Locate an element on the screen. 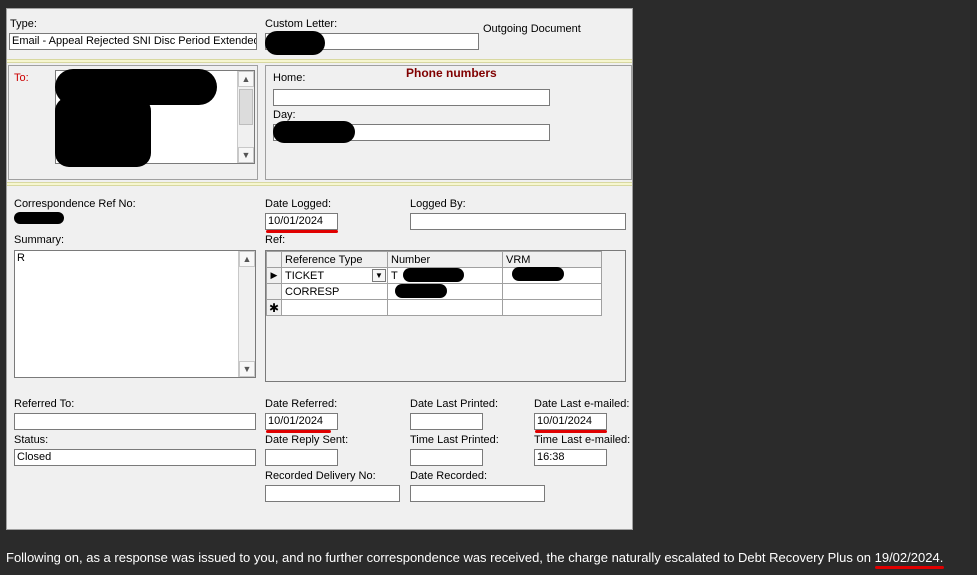 This screenshot has height=575, width=977. date-reply-sent-label: Date Reply Sent: is located at coordinates (307, 440).